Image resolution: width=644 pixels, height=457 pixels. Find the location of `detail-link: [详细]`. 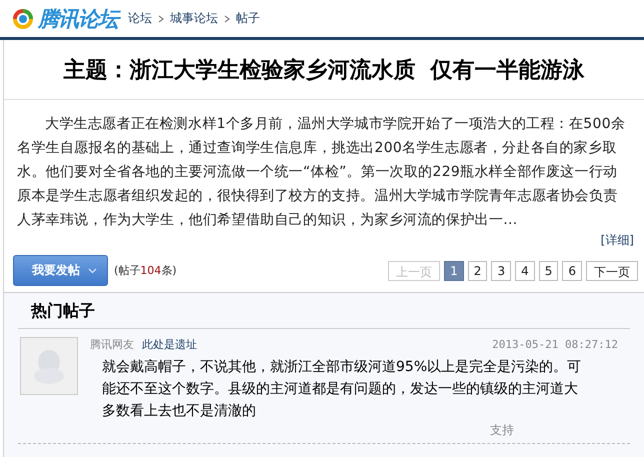

detail-link: [详细] is located at coordinates (617, 240).